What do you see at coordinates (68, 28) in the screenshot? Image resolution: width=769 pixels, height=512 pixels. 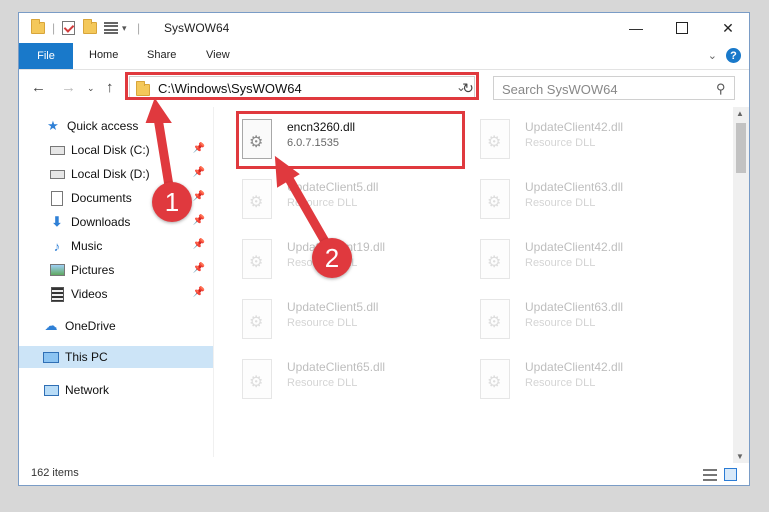 I see `properties-check-icon` at bounding box center [68, 28].